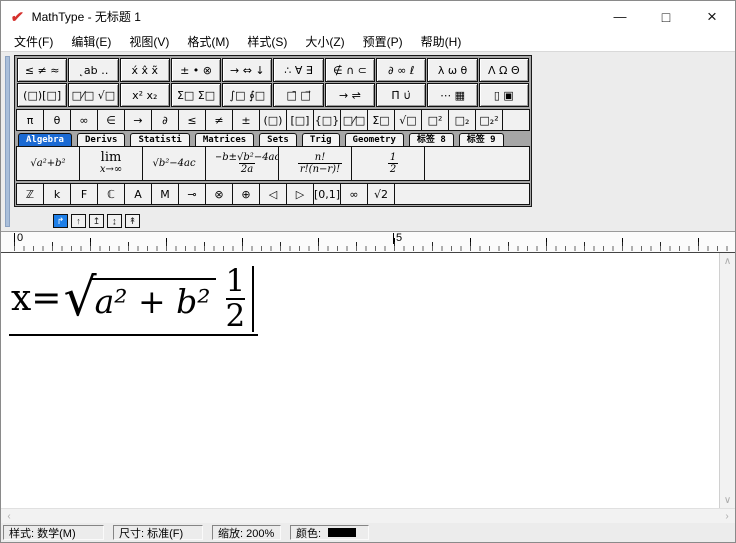 The height and width of the screenshot is (543, 736). What do you see at coordinates (84, 120) in the screenshot?
I see `small-symbol-button: ∞` at bounding box center [84, 120].